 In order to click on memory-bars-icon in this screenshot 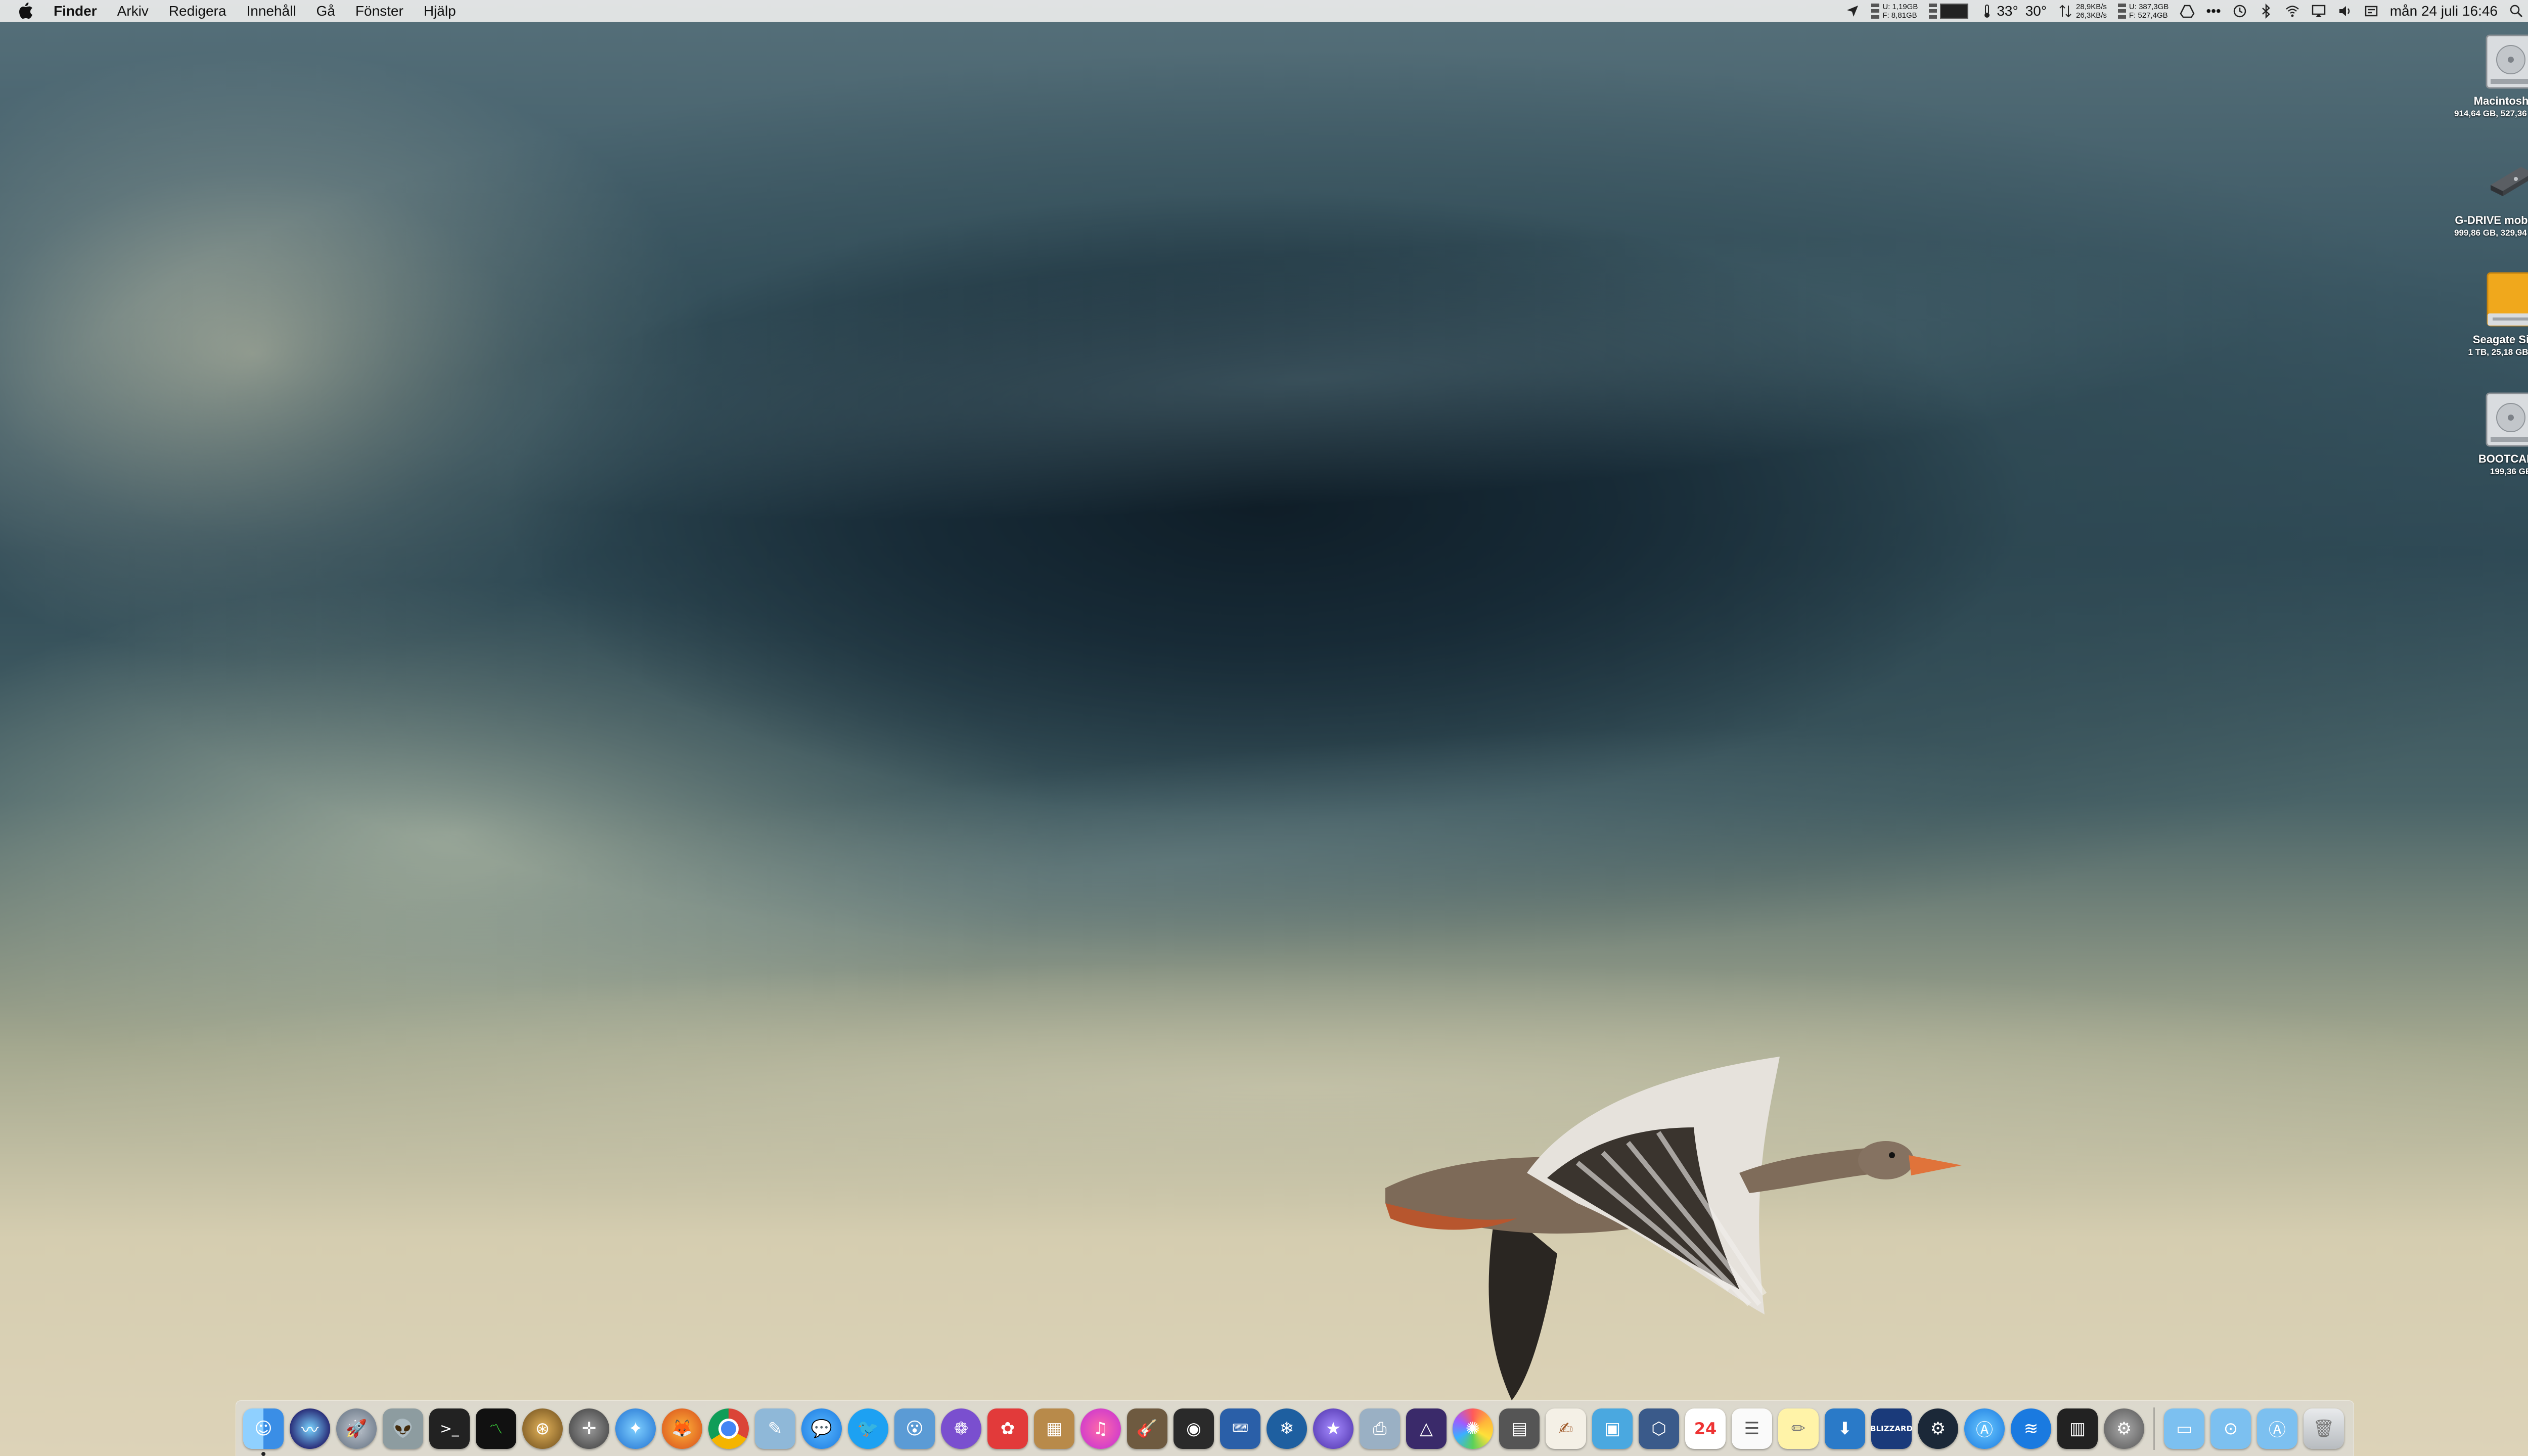, I will do `click(1876, 11)`.